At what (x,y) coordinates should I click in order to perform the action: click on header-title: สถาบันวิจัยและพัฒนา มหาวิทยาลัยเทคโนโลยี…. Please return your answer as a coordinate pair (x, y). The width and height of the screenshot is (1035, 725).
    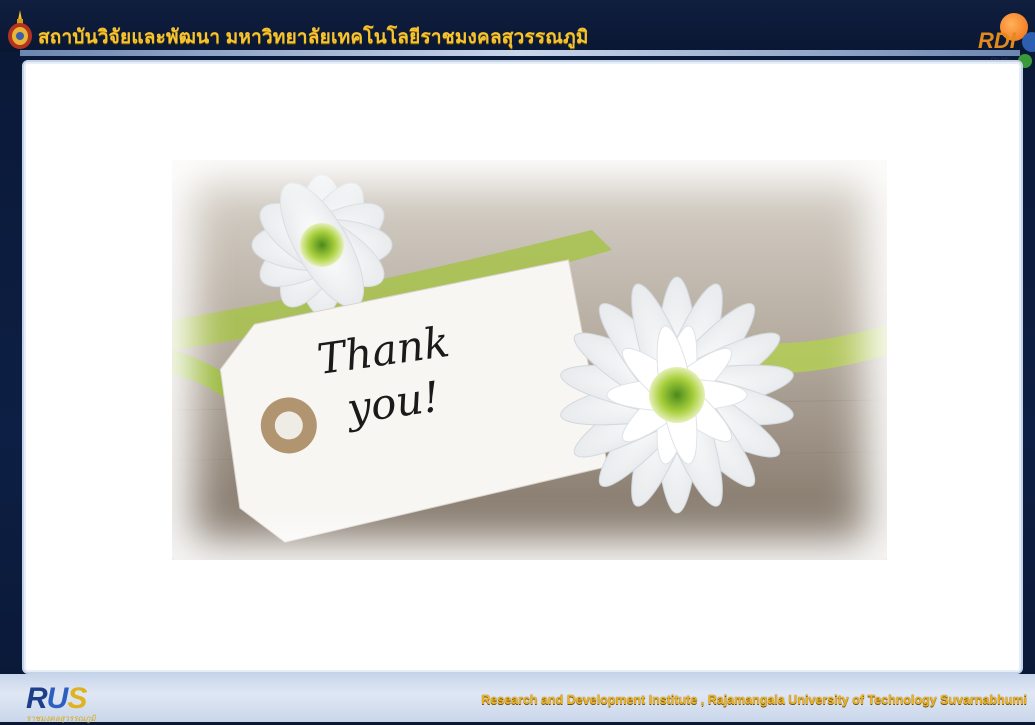
    Looking at the image, I should click on (313, 37).